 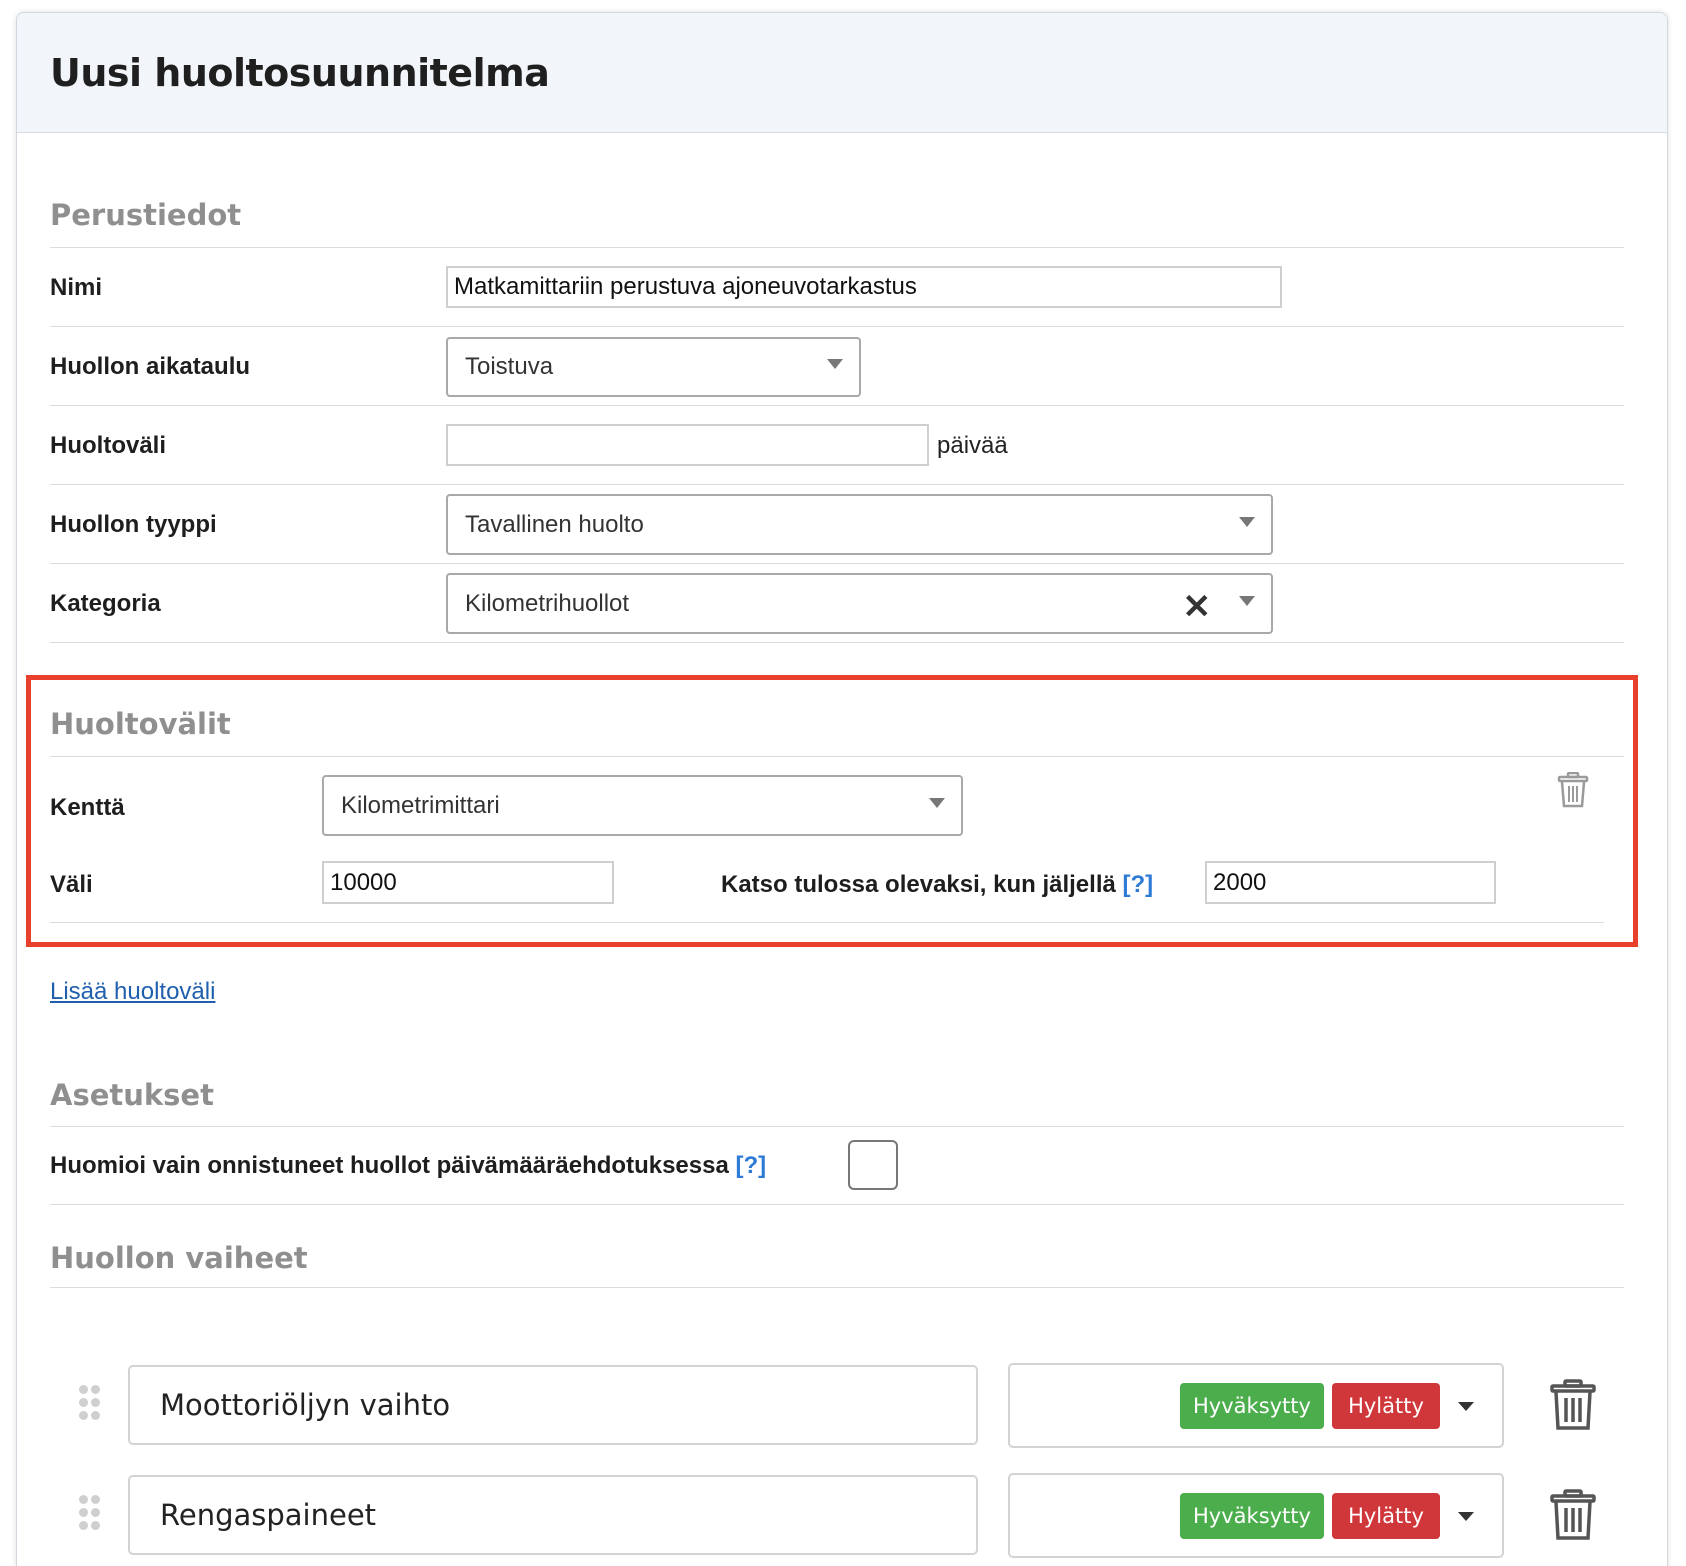 I want to click on interval-unit: päivää, so click(x=972, y=445).